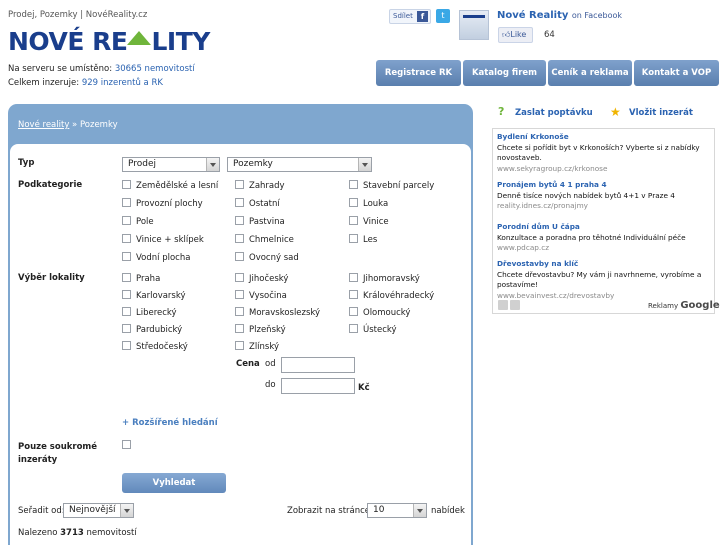 This screenshot has height=545, width=727. I want to click on breadcrumb-home-link: Nové reality, so click(43, 125).